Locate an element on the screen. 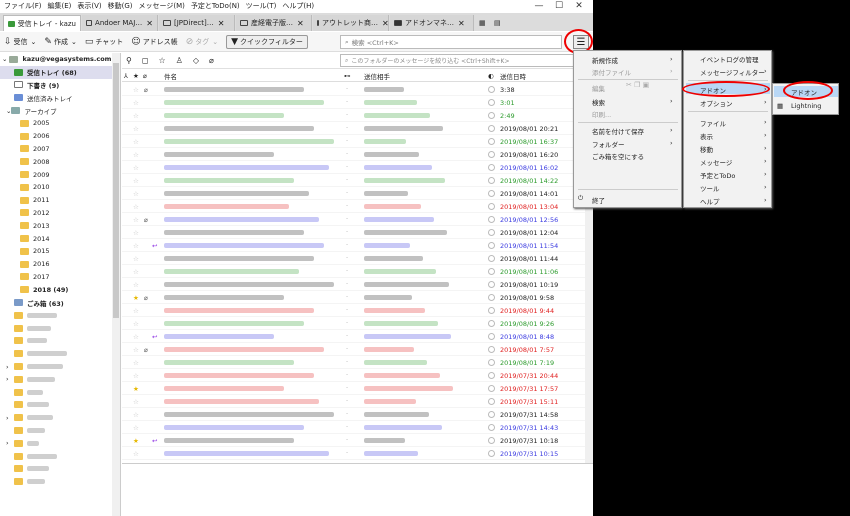 This screenshot has height=516, width=850. menu-tools: ツール › is located at coordinates (733, 188).